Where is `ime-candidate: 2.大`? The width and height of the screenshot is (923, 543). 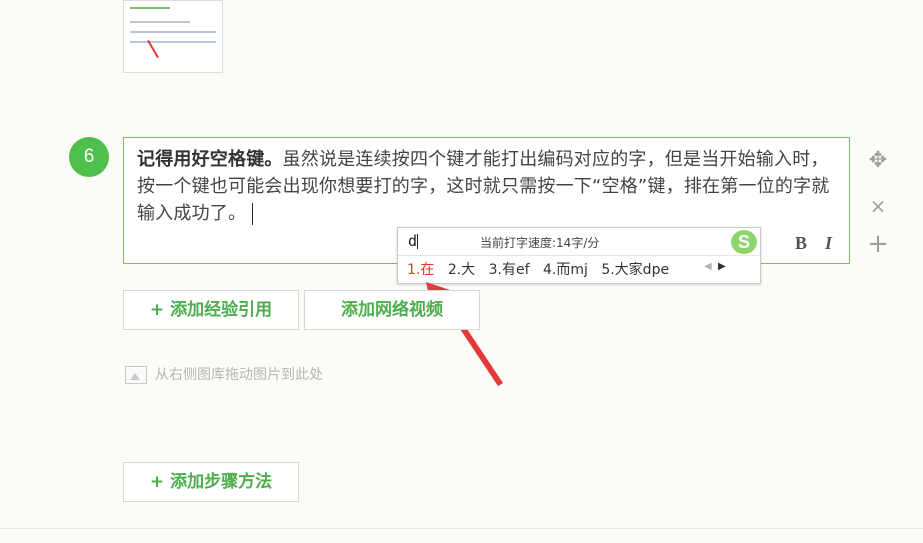 ime-candidate: 2.大 is located at coordinates (461, 269).